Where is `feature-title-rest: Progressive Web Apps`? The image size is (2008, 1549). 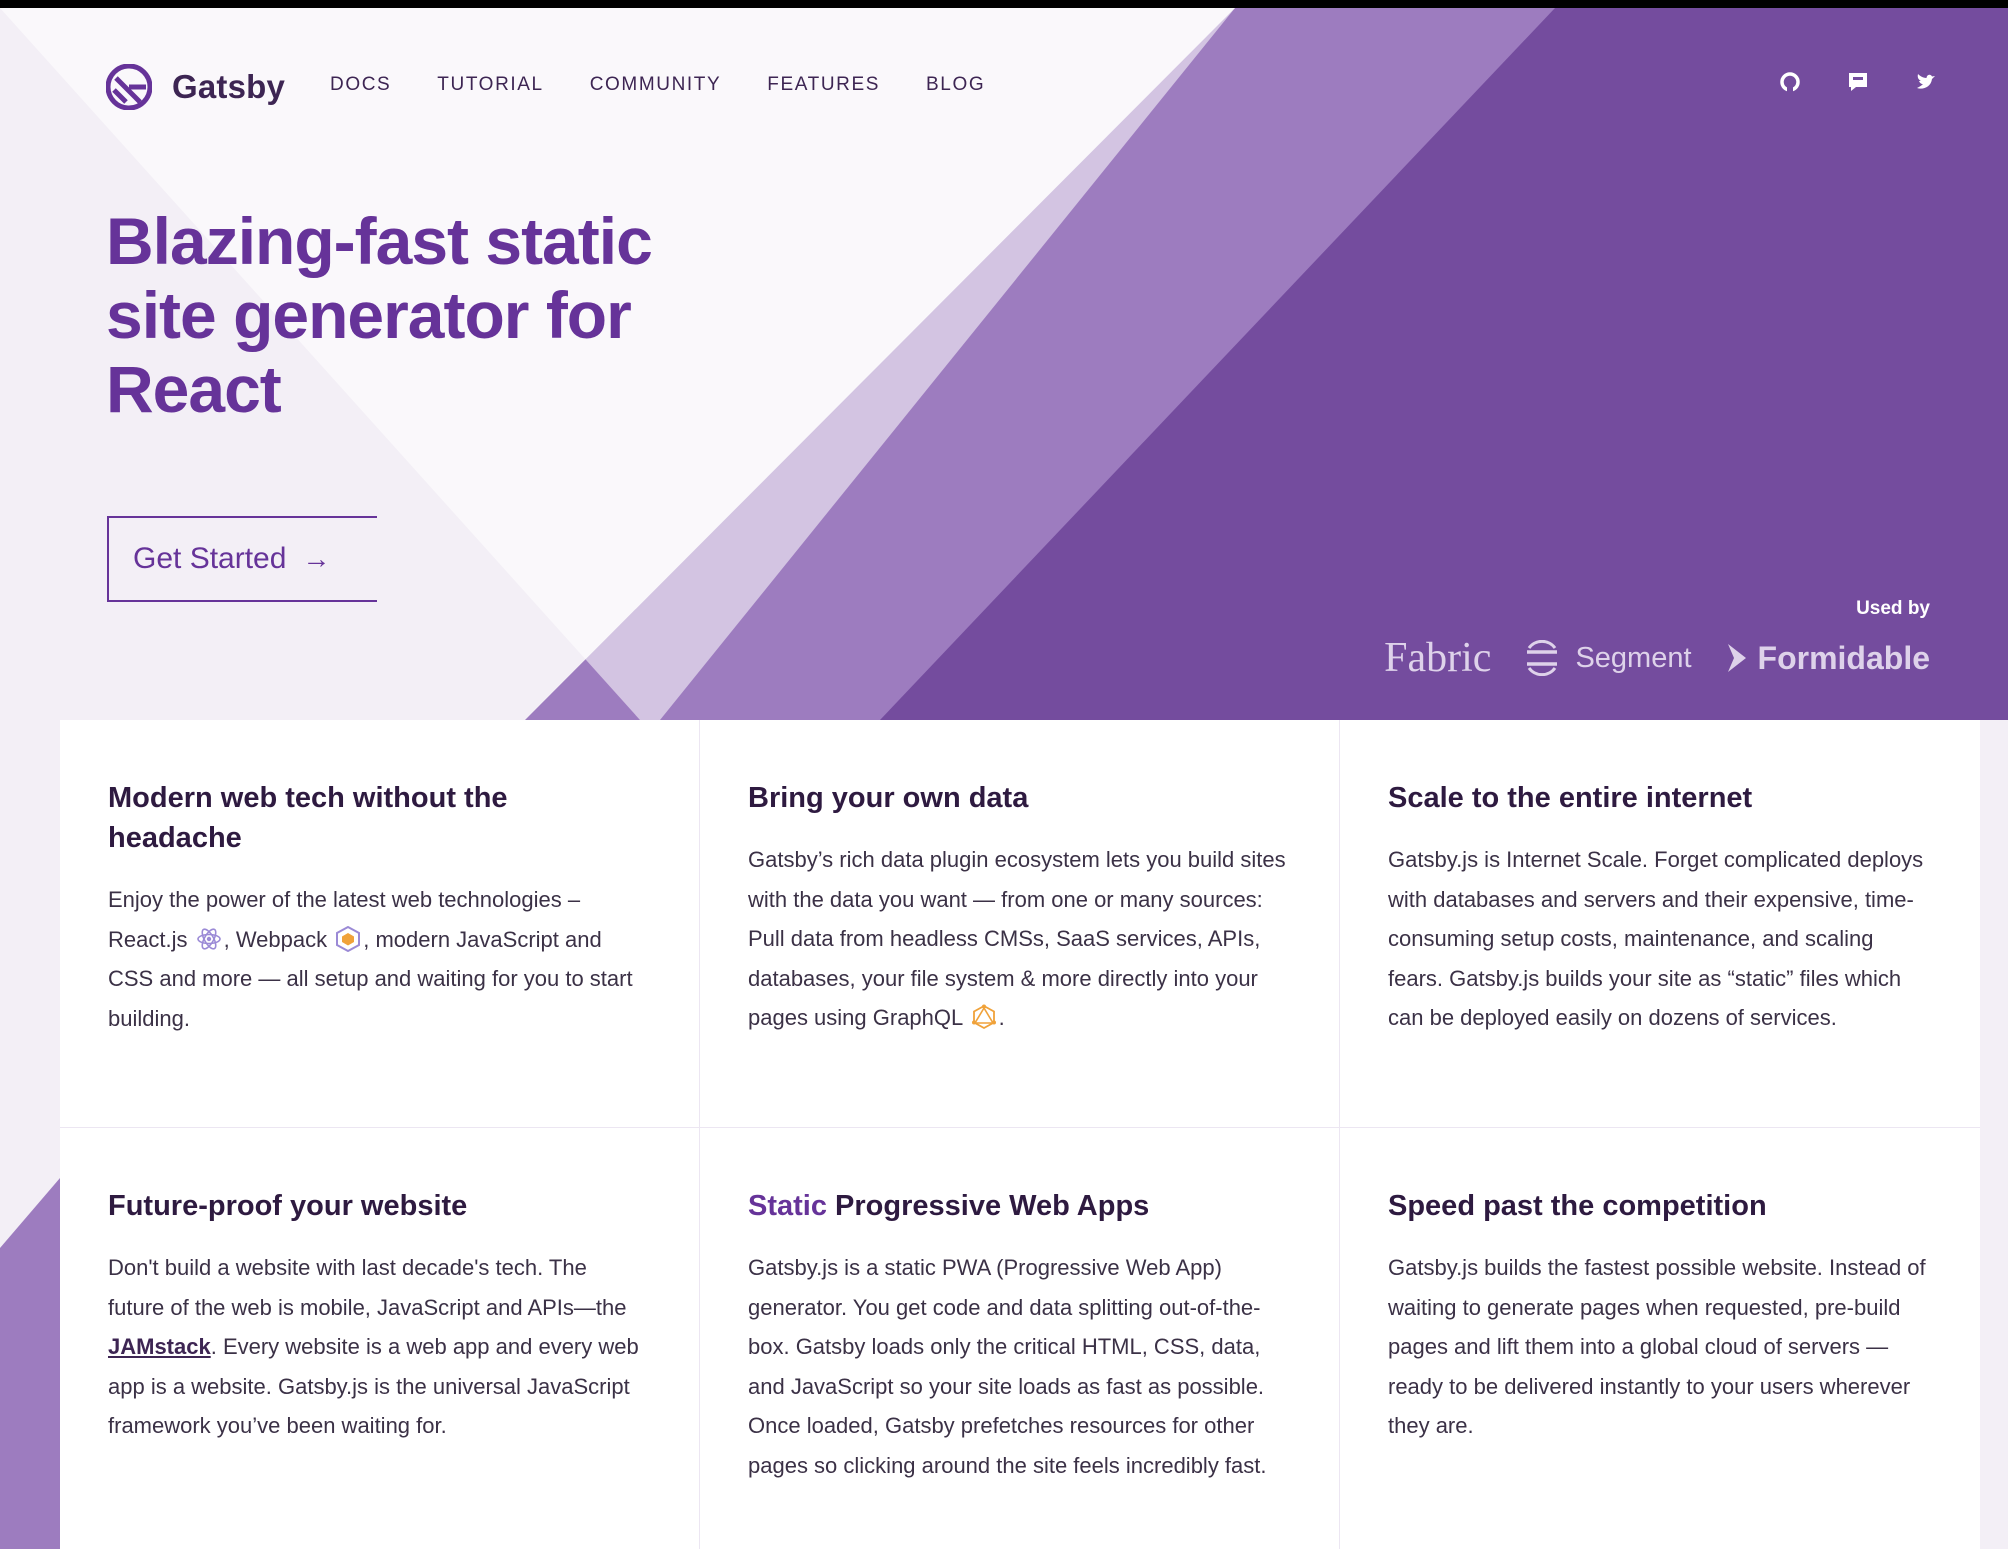
feature-title-rest: Progressive Web Apps is located at coordinates (988, 1206).